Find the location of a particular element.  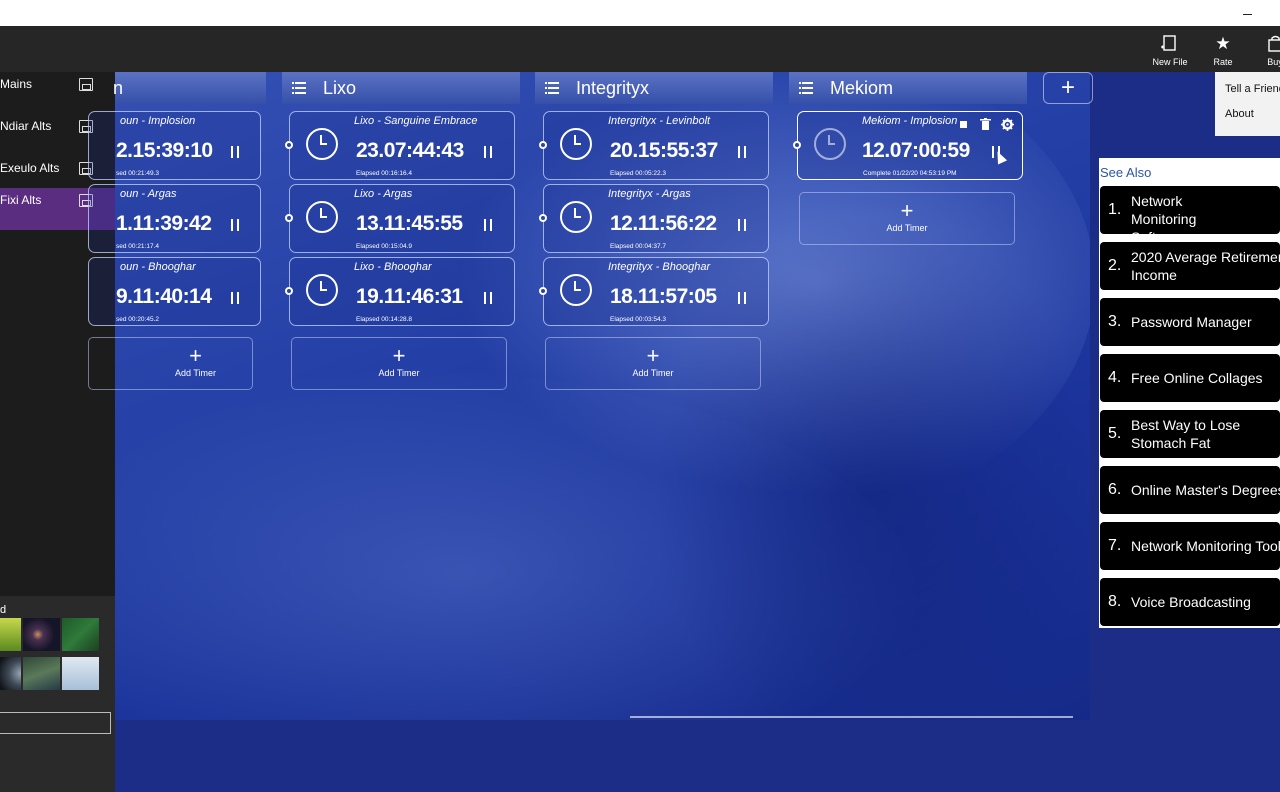

timer-elapsed: Elapsed 00:16:16.4 is located at coordinates (384, 173).